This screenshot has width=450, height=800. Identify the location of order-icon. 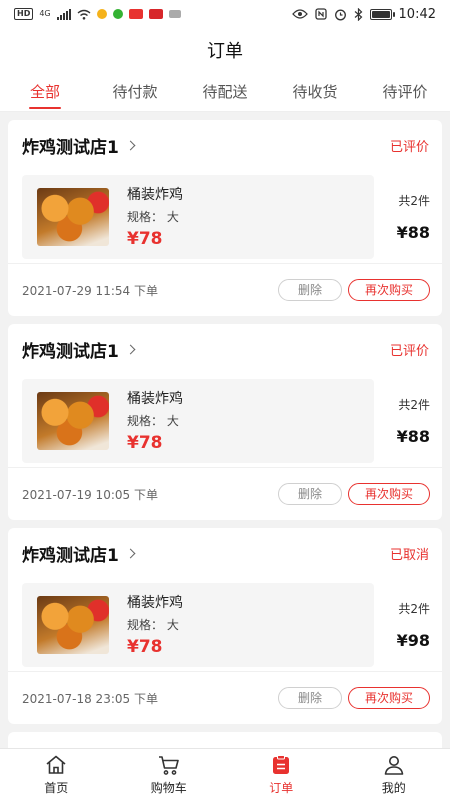
(281, 764).